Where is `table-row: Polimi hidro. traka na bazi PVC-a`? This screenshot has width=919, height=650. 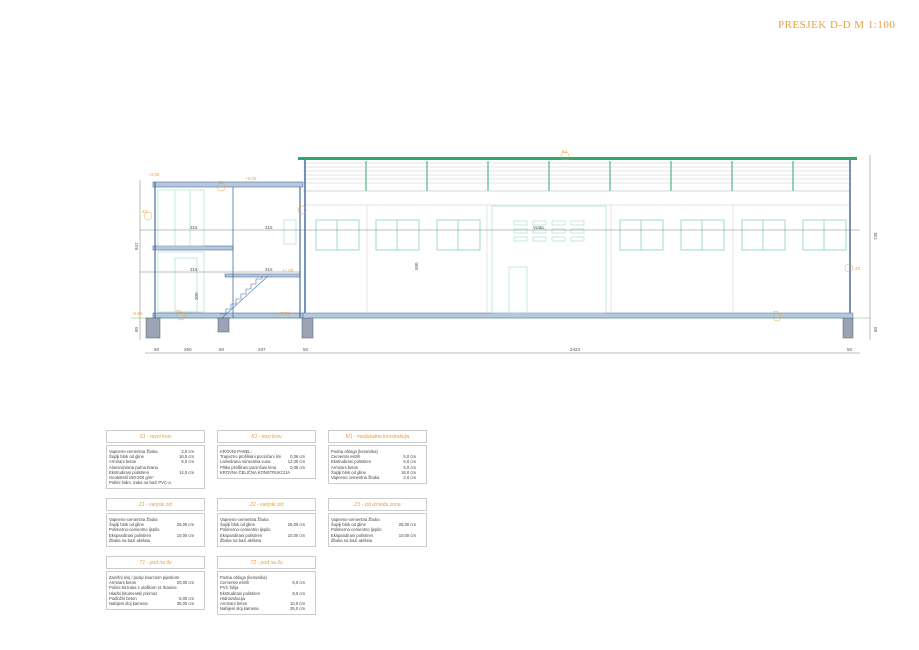 table-row: Polimi hidro. traka na bazi PVC-a is located at coordinates (155, 482).